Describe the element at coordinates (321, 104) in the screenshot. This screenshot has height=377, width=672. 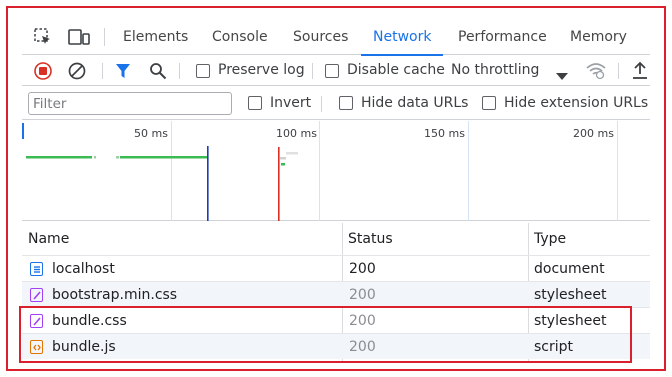
I see `filter-divider` at that location.